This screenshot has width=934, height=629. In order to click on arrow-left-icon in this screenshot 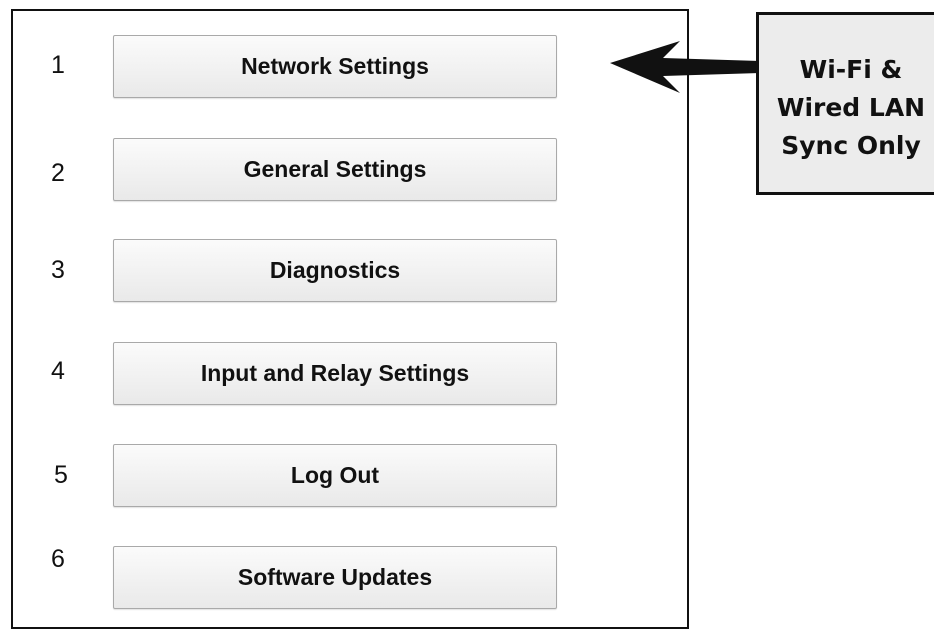, I will do `click(685, 67)`.